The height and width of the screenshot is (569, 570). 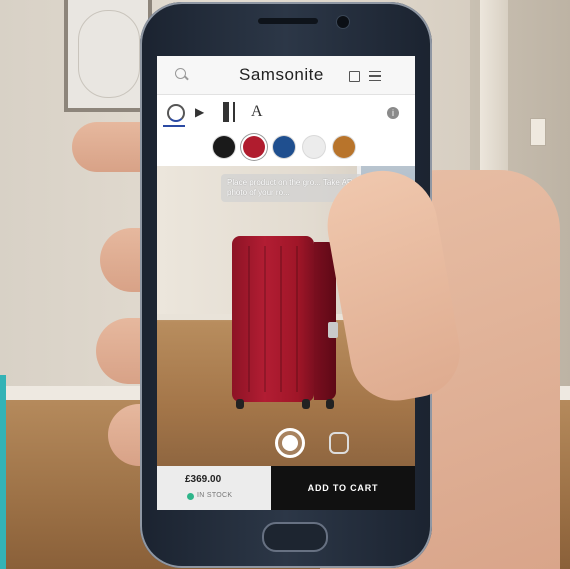 I want to click on video-record-icon, so click(x=339, y=443).